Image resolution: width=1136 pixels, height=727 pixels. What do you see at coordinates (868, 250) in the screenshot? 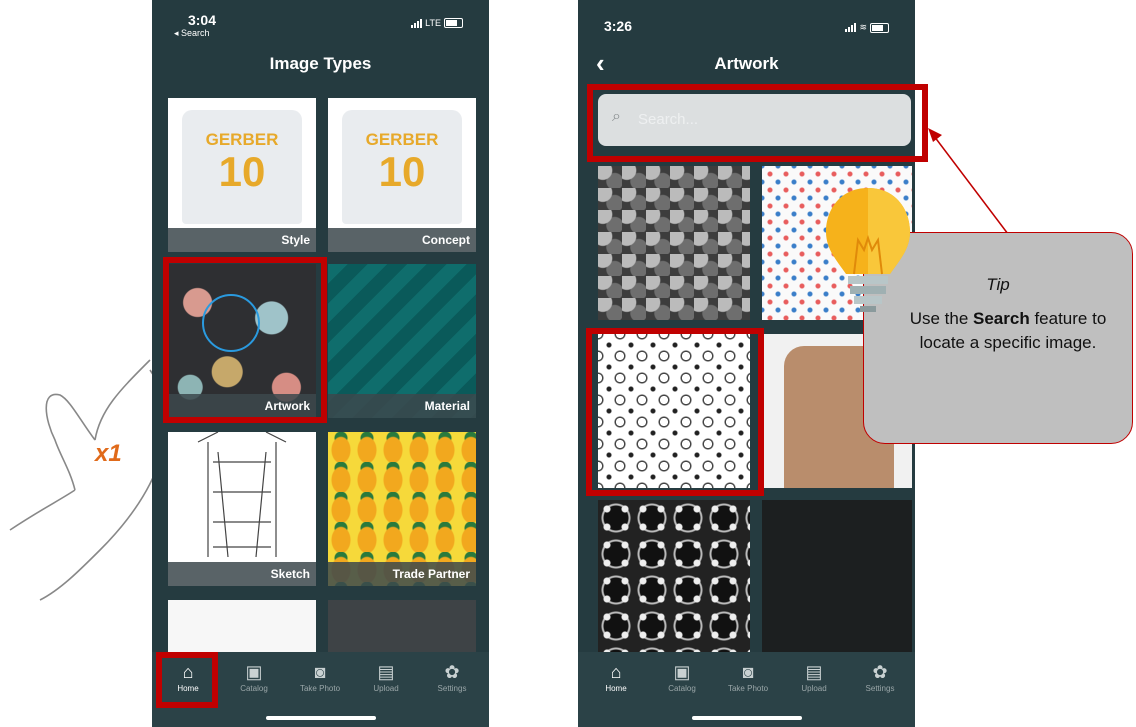
I see `lightbulb-icon` at bounding box center [868, 250].